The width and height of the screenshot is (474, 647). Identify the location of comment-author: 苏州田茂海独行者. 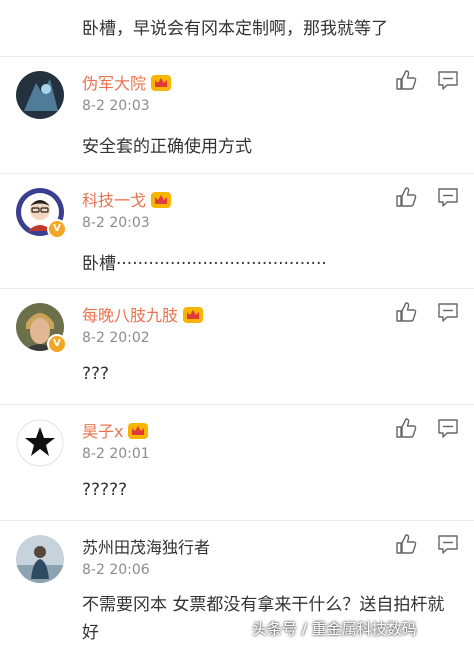
(146, 546).